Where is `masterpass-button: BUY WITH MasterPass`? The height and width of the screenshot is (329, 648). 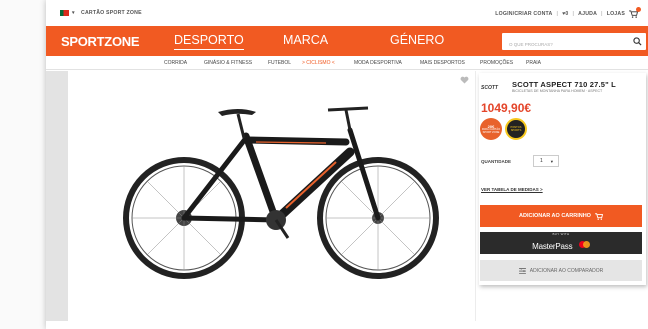 masterpass-button: BUY WITH MasterPass is located at coordinates (561, 243).